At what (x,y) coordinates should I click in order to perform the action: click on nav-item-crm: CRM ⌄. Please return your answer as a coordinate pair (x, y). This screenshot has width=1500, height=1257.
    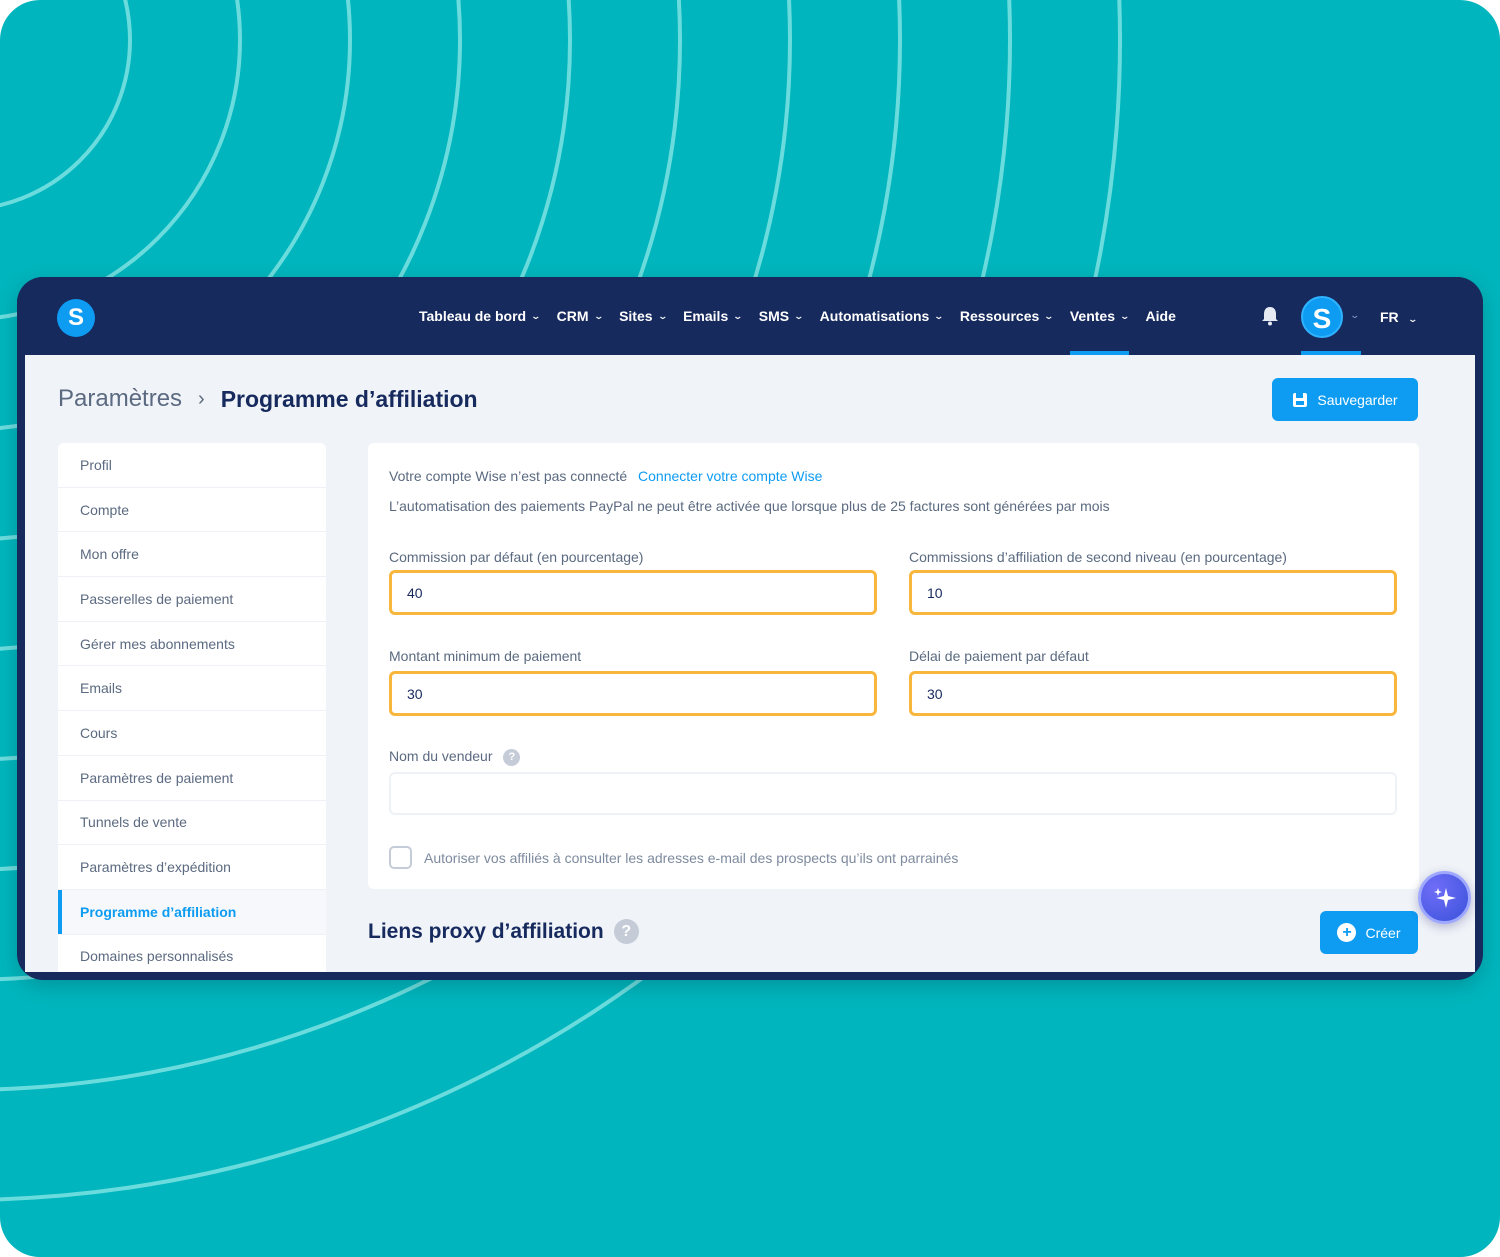
    Looking at the image, I should click on (580, 316).